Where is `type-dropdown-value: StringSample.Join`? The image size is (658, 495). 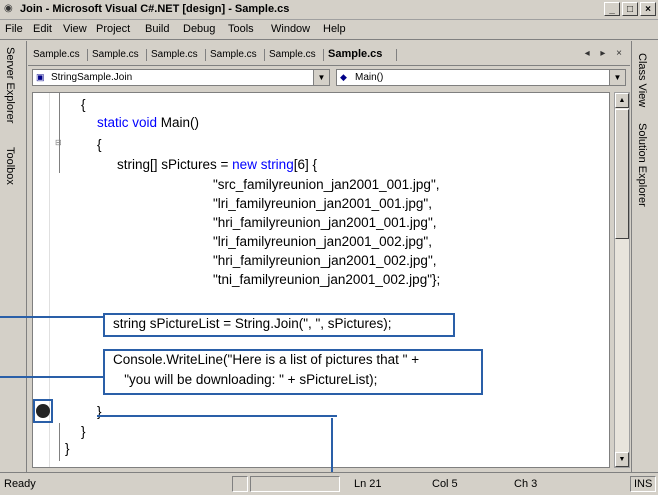 type-dropdown-value: StringSample.Join is located at coordinates (92, 77).